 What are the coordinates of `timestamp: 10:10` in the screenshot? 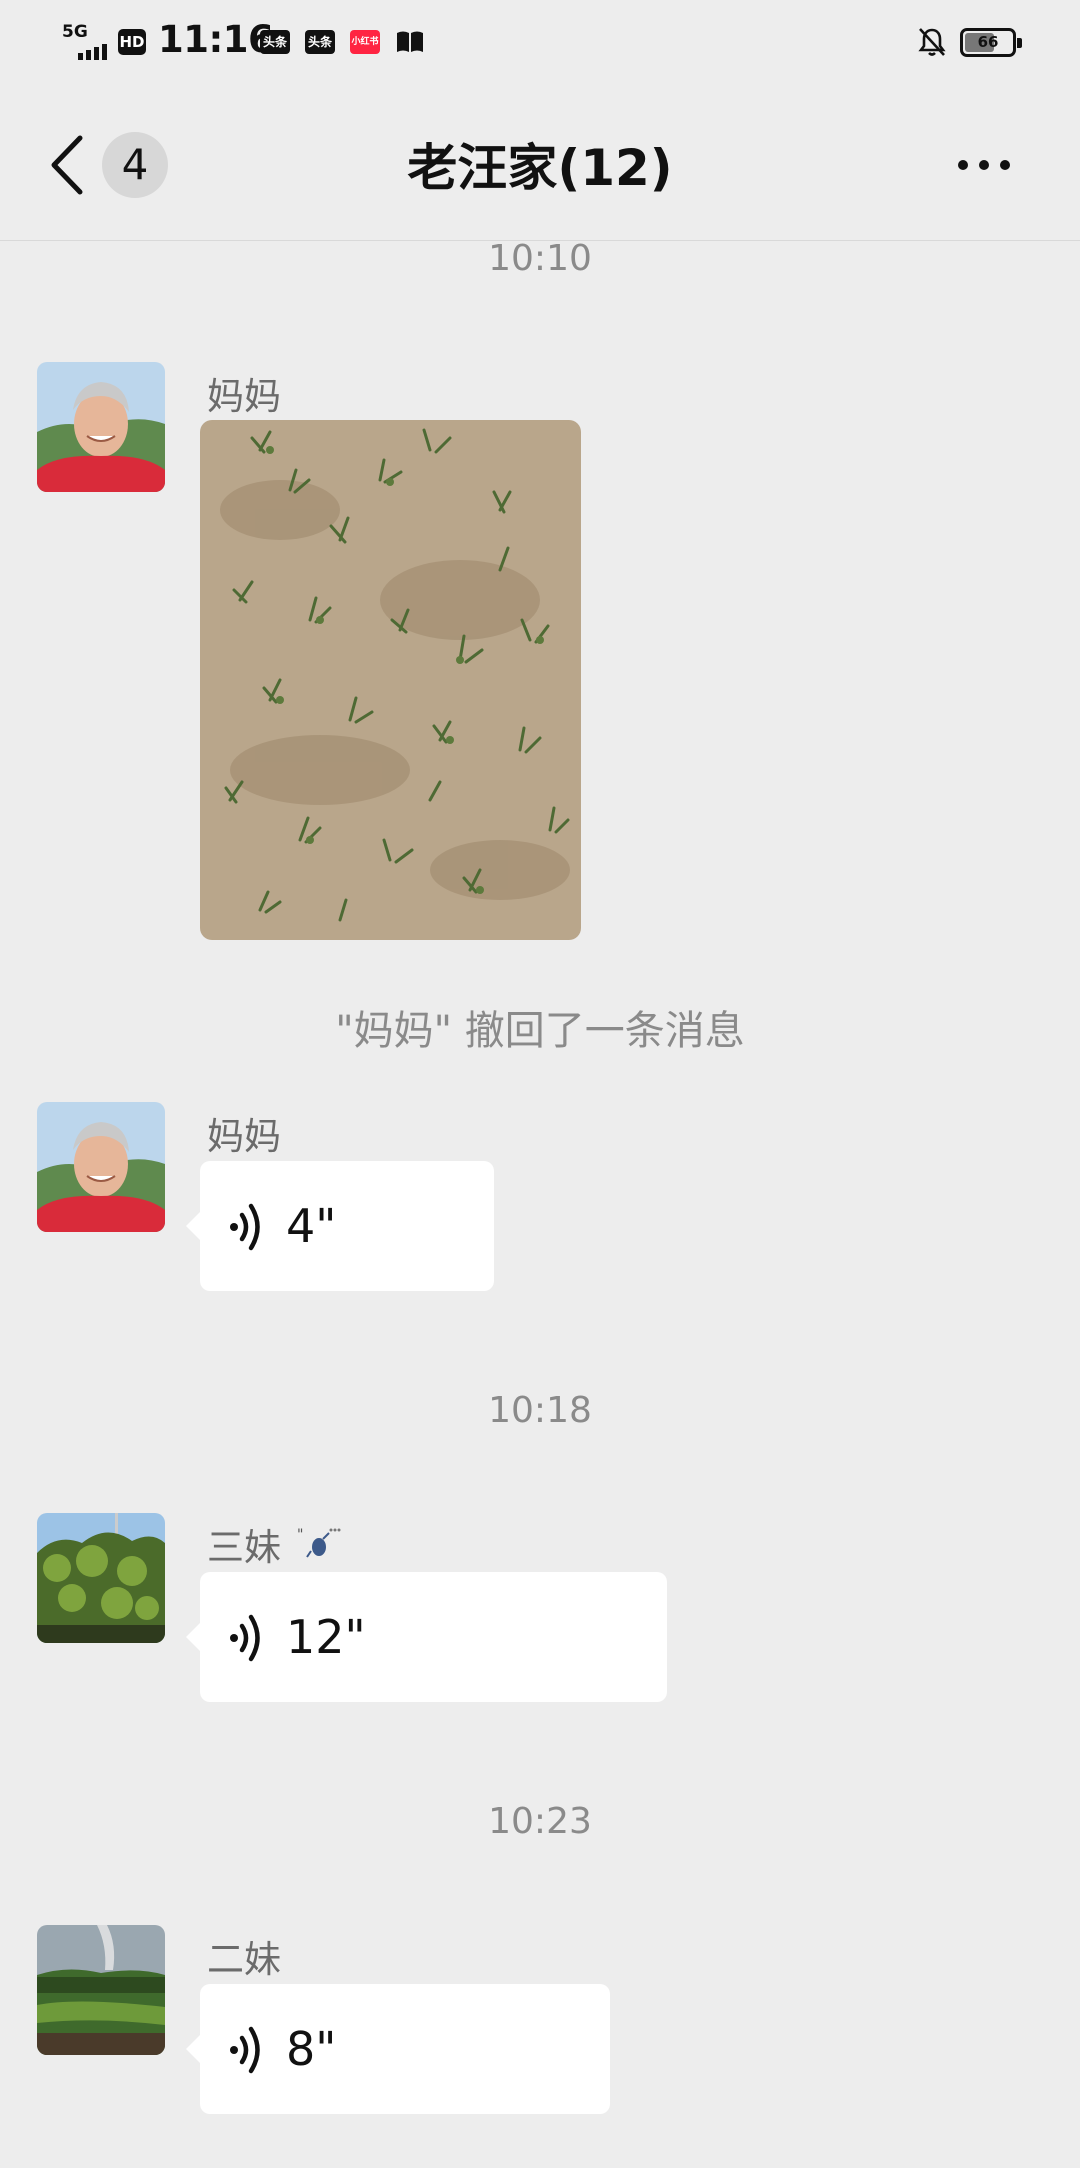 It's located at (540, 258).